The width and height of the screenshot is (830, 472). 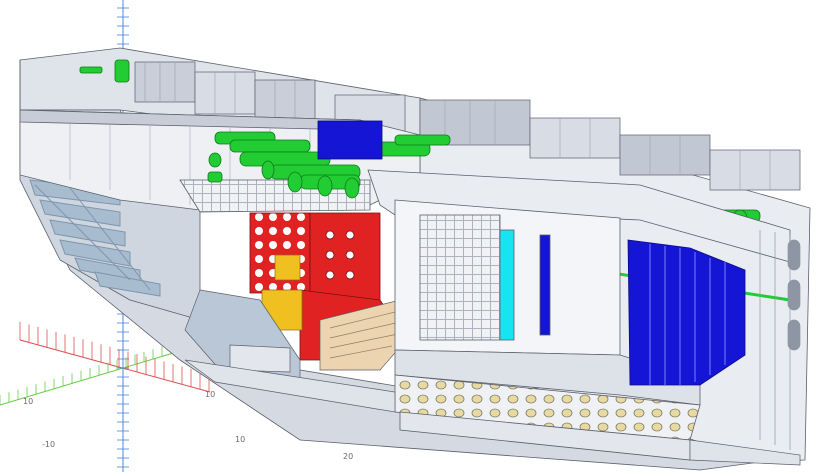 I want to click on axis-label-10-left: 10, so click(x=28, y=401).